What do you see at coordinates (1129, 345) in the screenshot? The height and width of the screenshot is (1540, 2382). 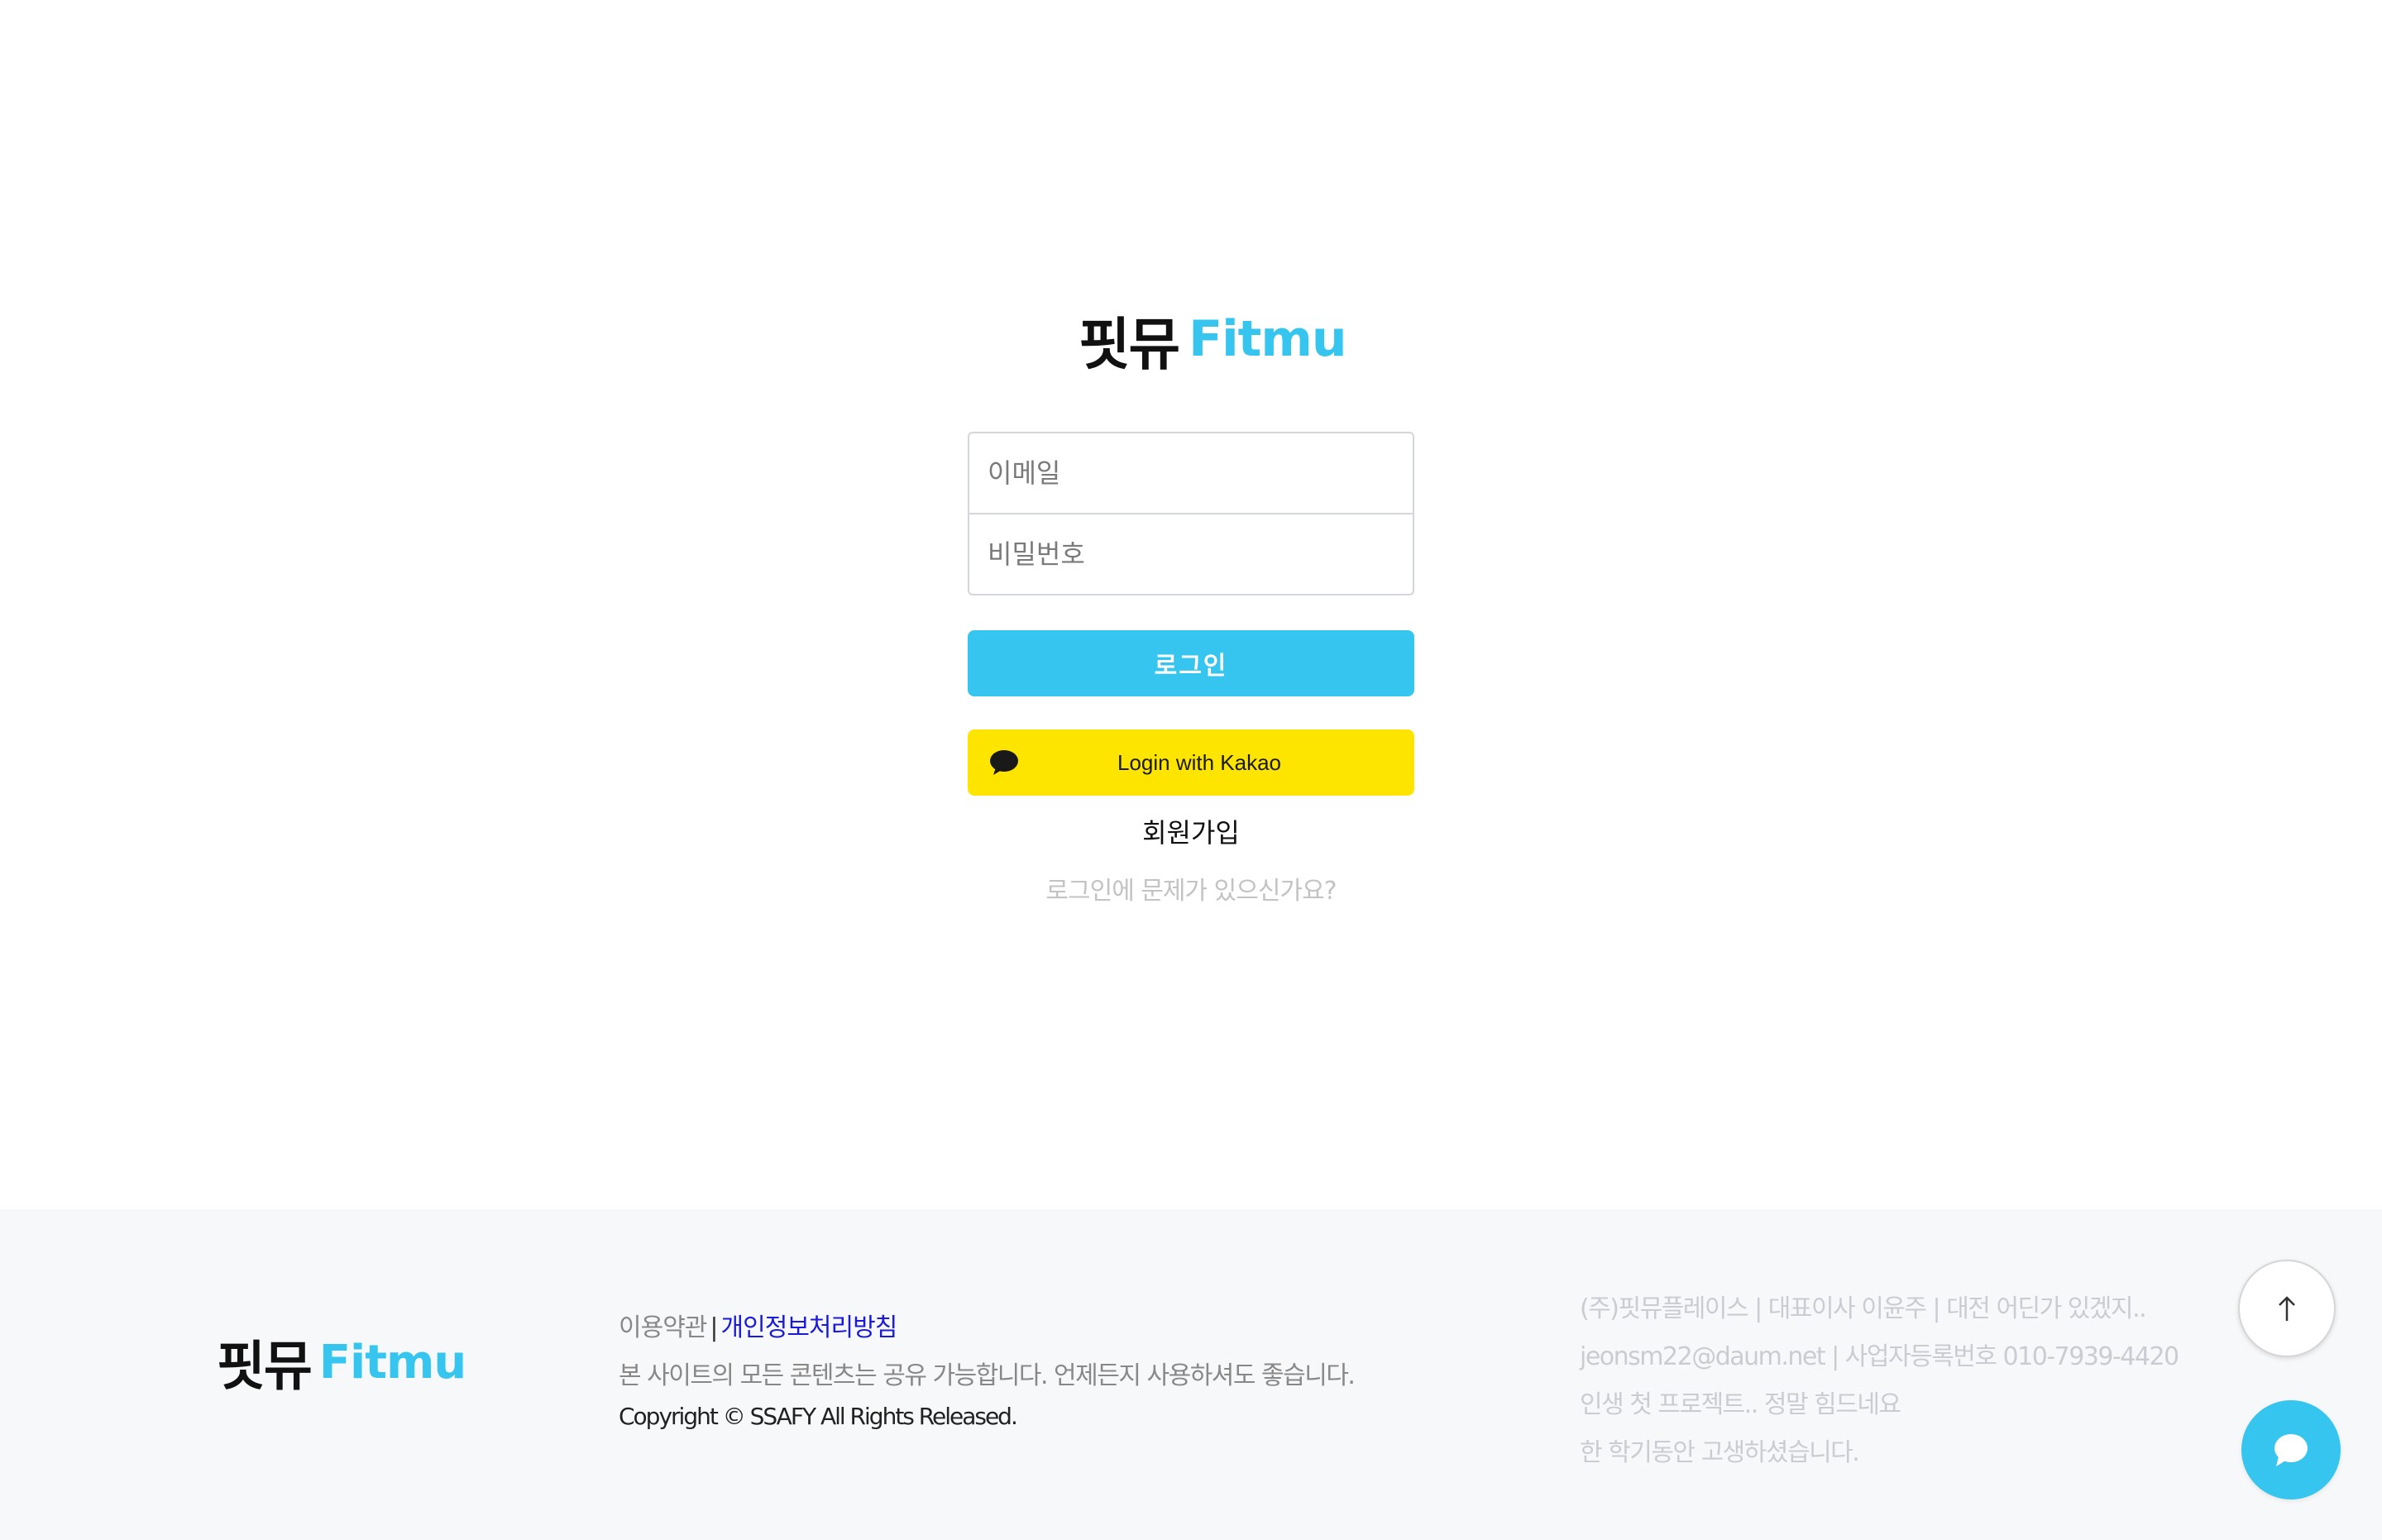 I see `logo-korean: 핏뮤` at bounding box center [1129, 345].